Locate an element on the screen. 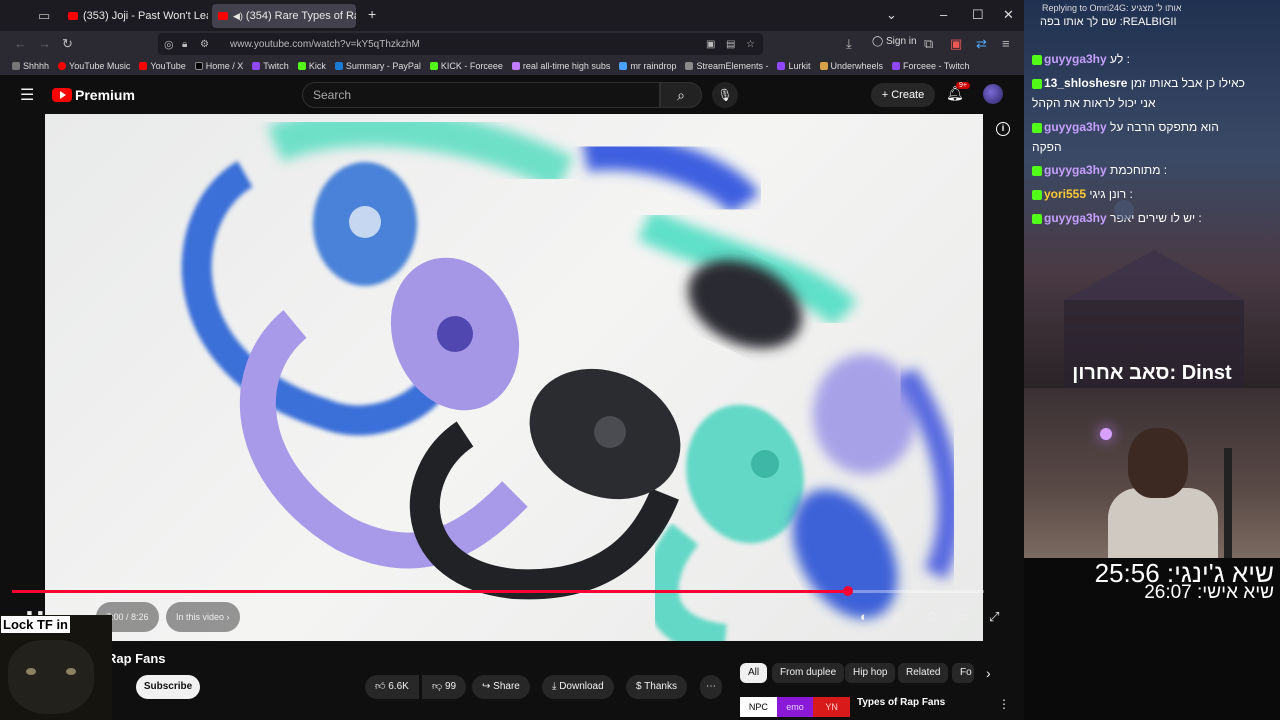  screenshot-icon: ▣ is located at coordinates (710, 44).